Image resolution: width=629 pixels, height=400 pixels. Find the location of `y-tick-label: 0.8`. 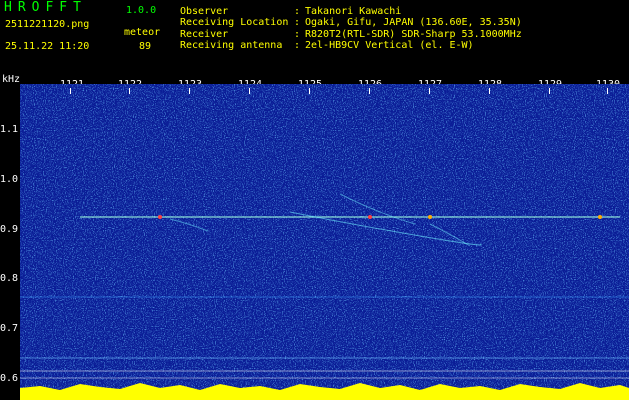

y-tick-label: 0.8 is located at coordinates (9, 278).